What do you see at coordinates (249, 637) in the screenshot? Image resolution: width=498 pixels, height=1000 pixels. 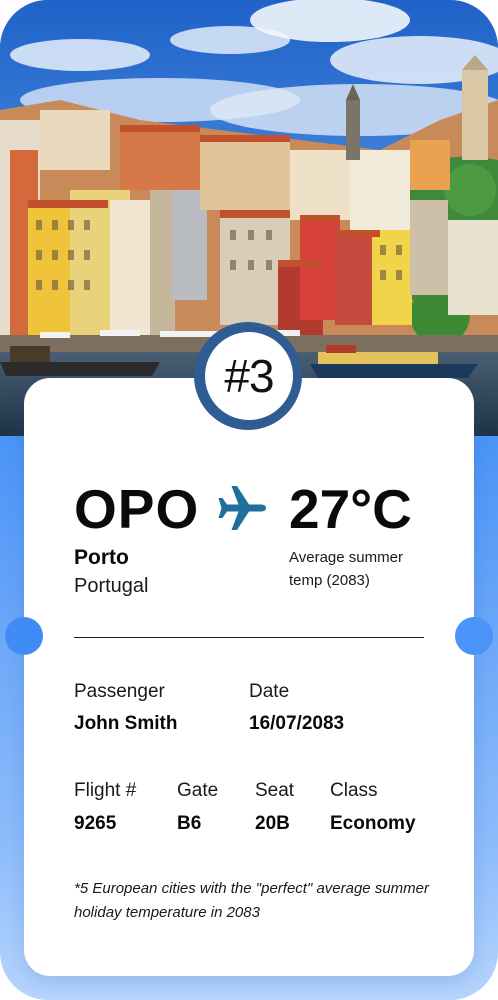 I see `ticket-divider` at bounding box center [249, 637].